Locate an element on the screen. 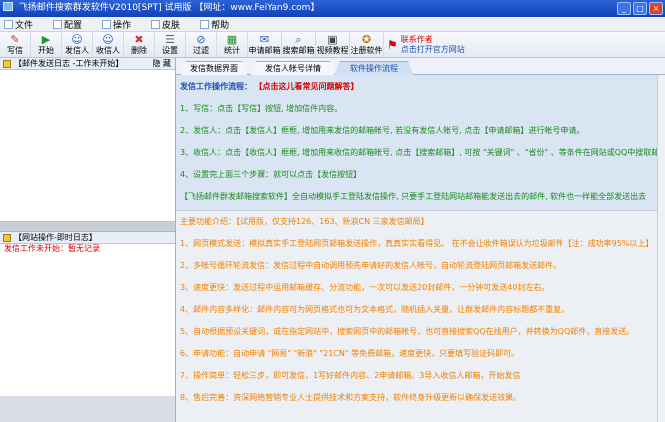 Image resolution: width=665 pixels, height=422 pixels. feature-heading: 主要功能介绍：【试用版，仅支持126、163、新浪CN 三家发信邮局】 is located at coordinates (304, 221).